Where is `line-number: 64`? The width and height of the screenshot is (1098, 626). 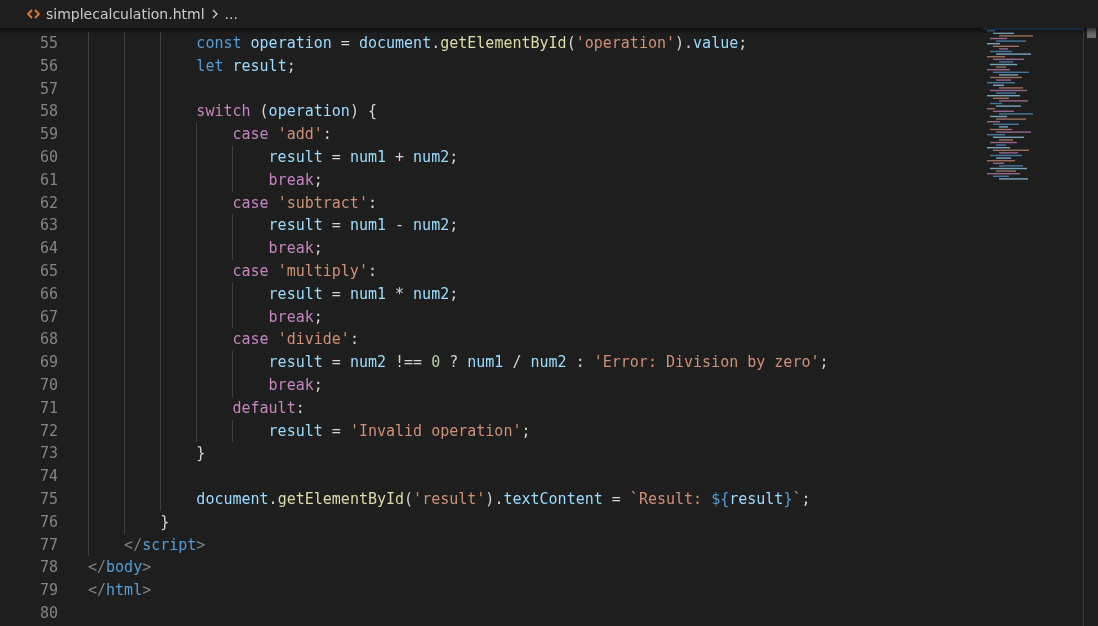 line-number: 64 is located at coordinates (48, 249).